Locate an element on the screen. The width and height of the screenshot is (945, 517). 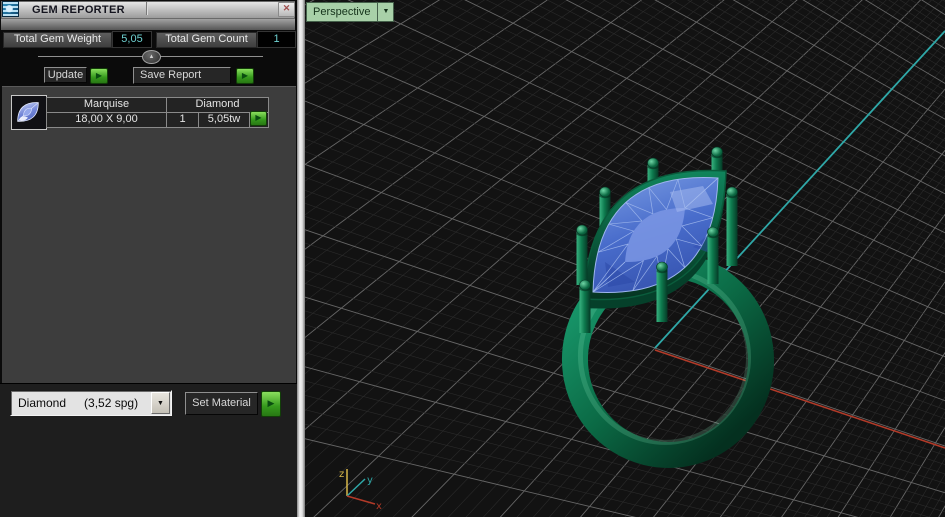
titlebar-substrip is located at coordinates (148, 24).